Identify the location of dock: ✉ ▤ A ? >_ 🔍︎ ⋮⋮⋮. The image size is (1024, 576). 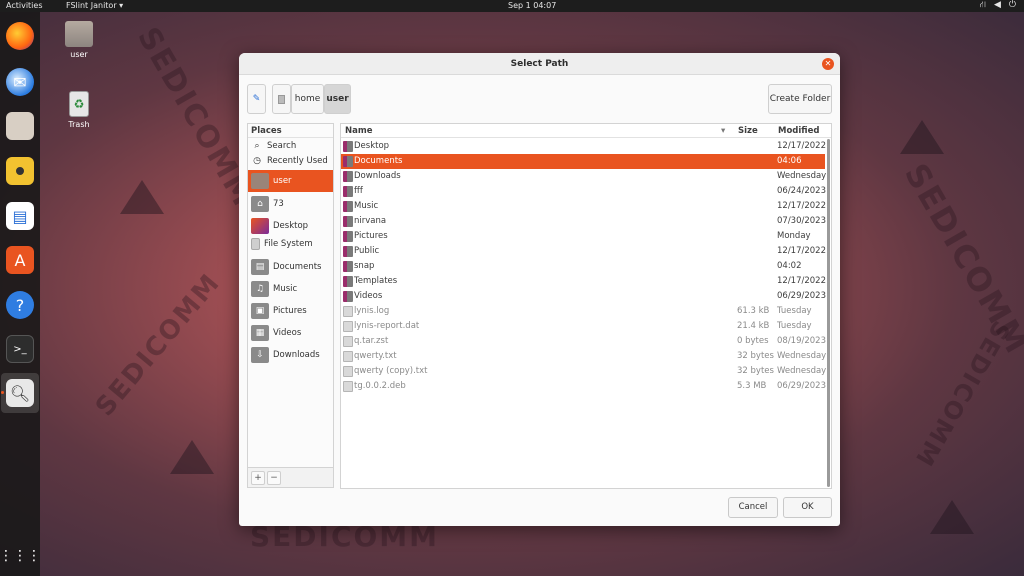
(20, 294).